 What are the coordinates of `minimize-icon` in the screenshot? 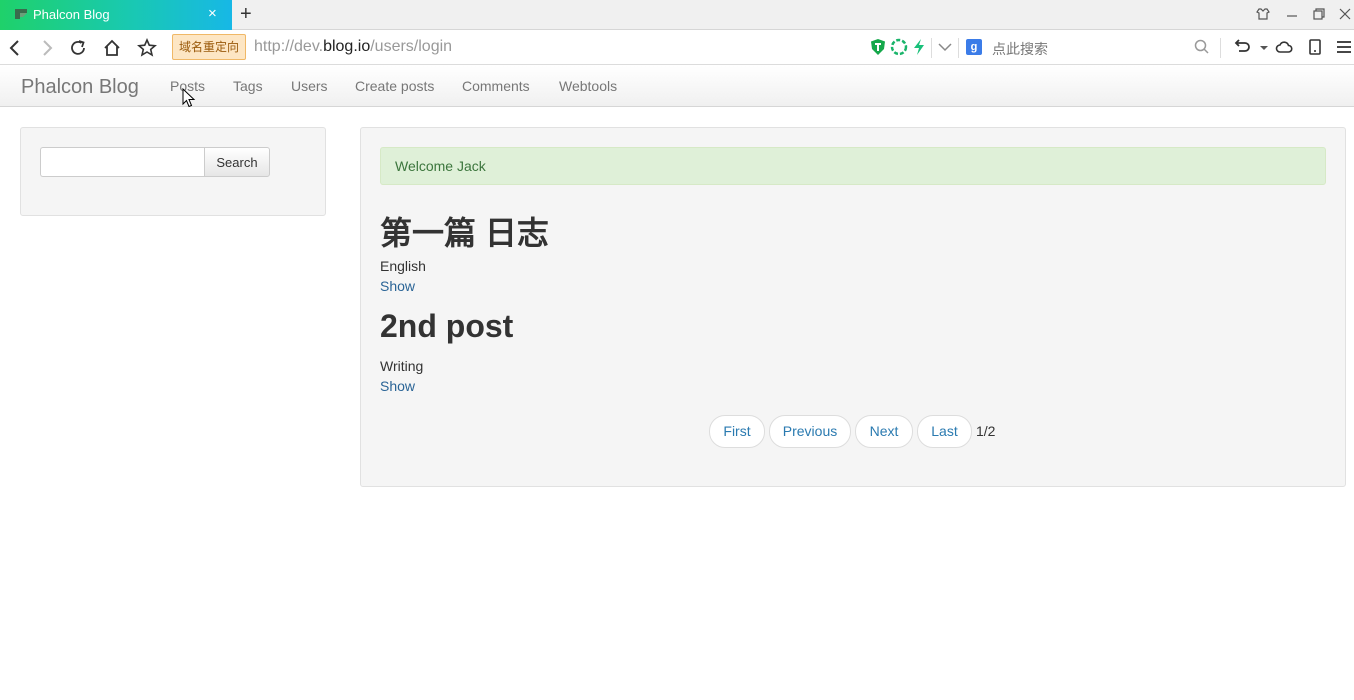 It's located at (1292, 14).